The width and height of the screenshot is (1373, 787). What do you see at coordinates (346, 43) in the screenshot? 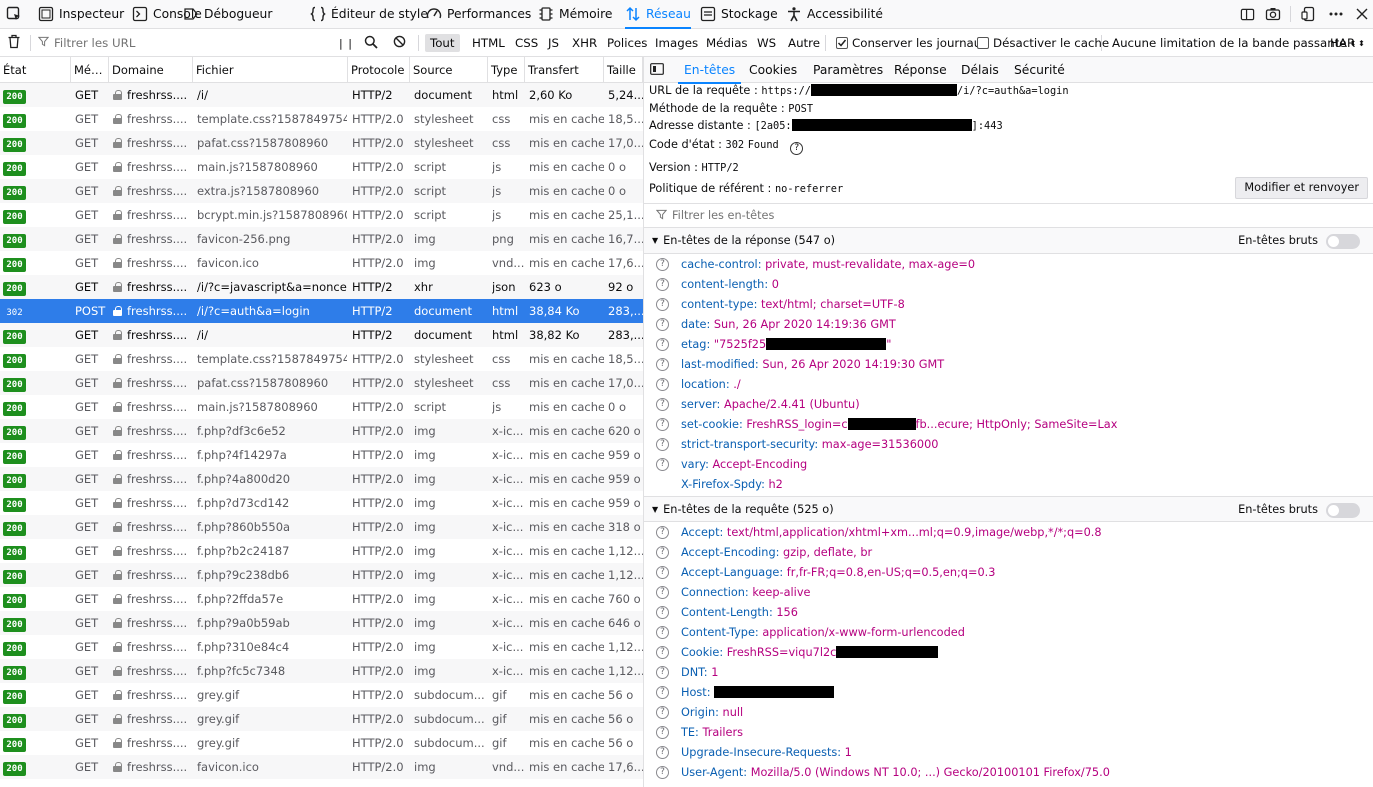
I see `pause-button: | |` at bounding box center [346, 43].